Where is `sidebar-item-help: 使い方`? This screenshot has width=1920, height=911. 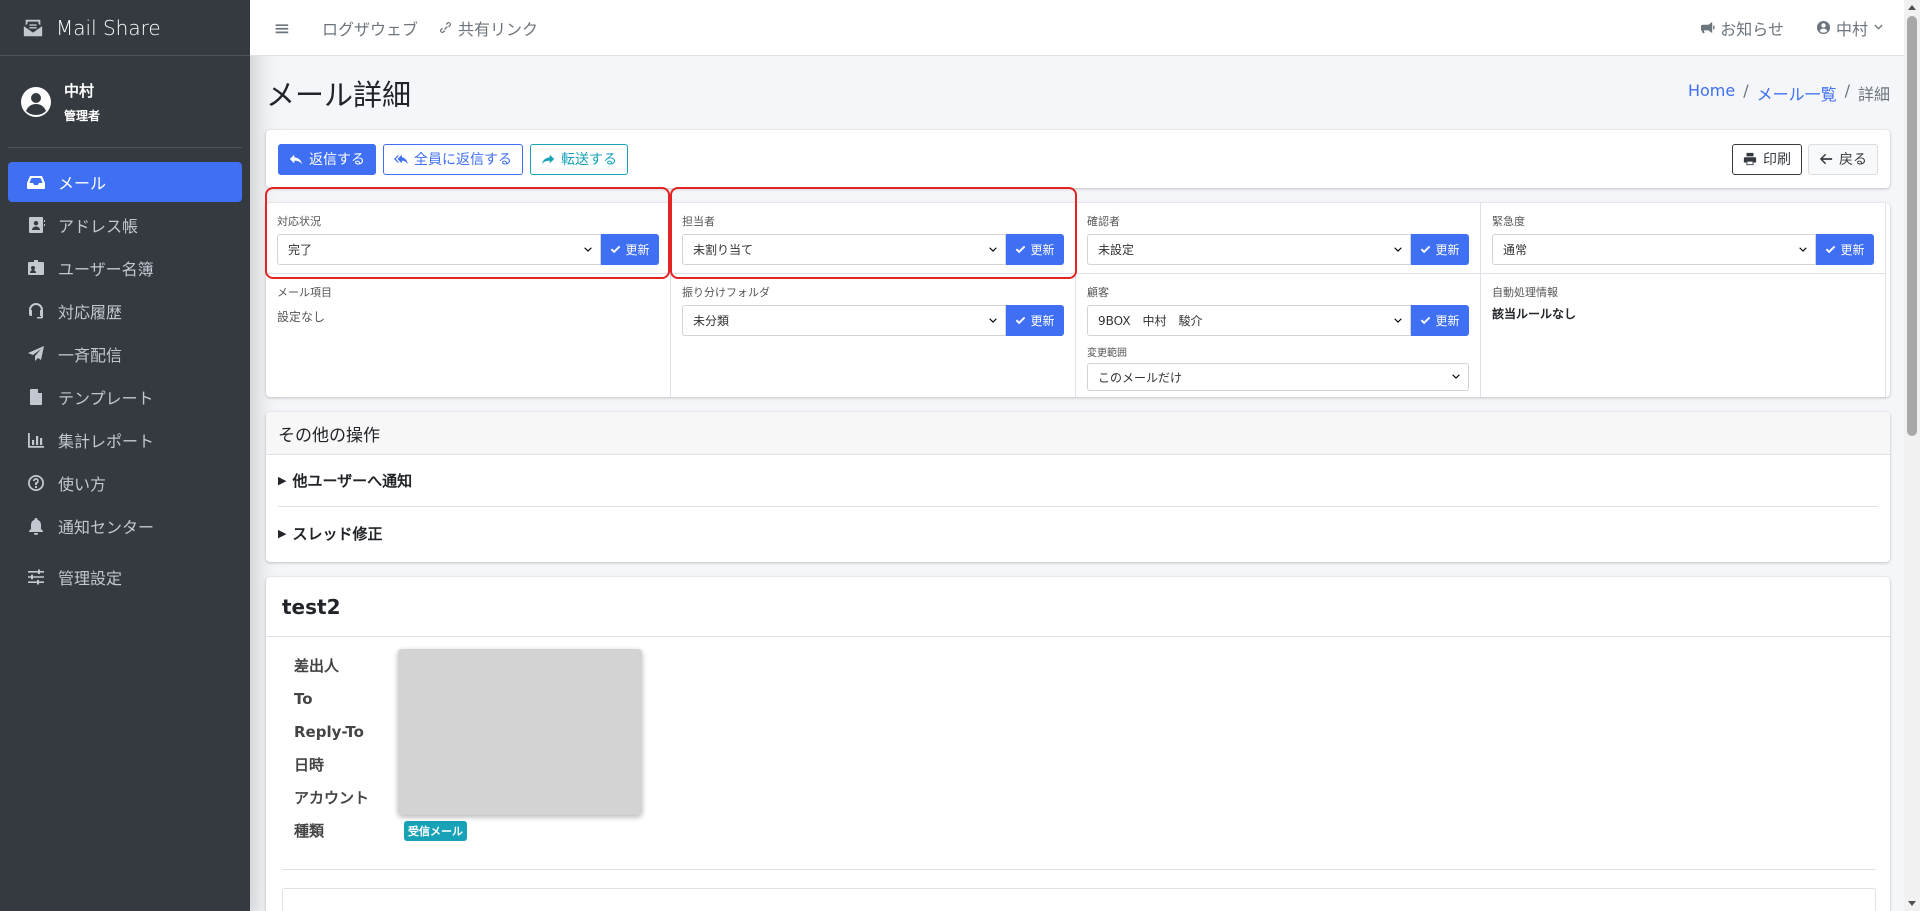 sidebar-item-help: 使い方 is located at coordinates (125, 483).